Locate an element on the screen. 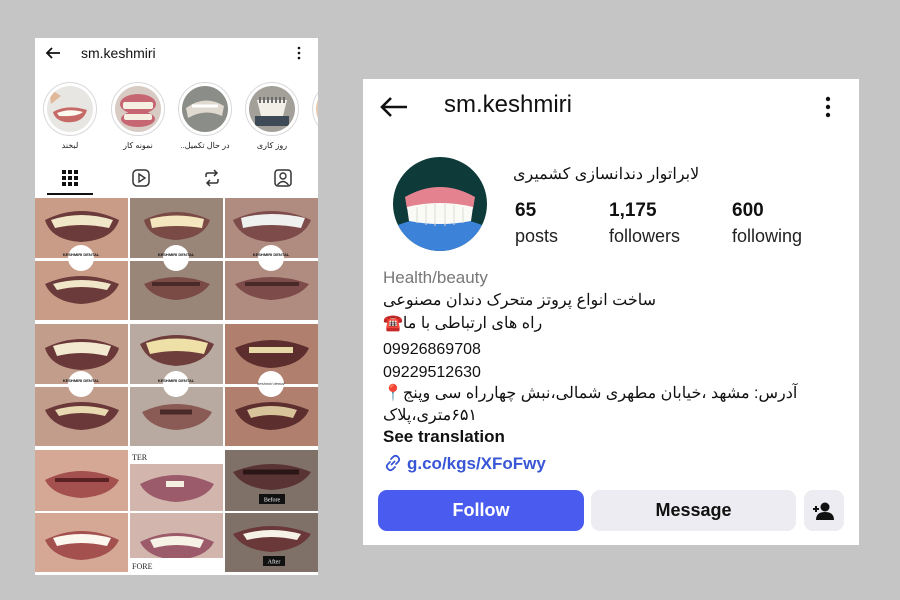 The image size is (900, 600). post-overlay-text: FORE is located at coordinates (142, 566).